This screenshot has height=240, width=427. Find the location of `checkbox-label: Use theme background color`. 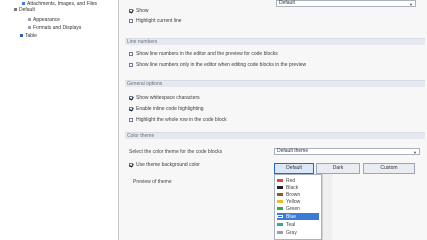

checkbox-label: Use theme background color is located at coordinates (168, 165).